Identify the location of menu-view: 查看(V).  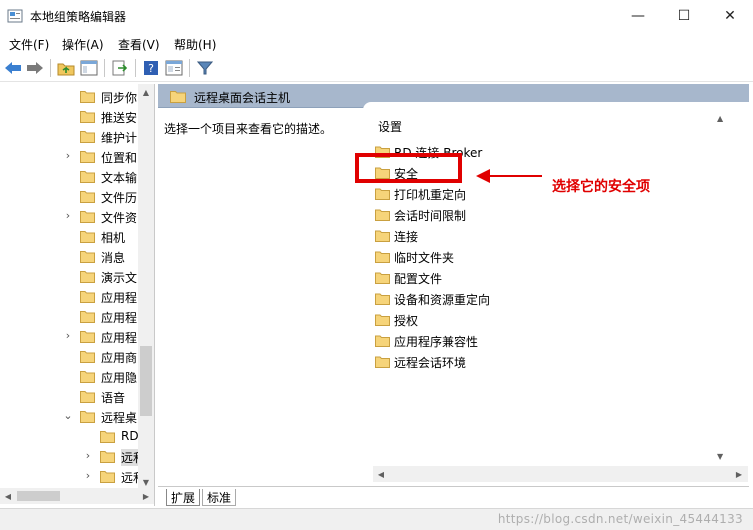
(139, 44).